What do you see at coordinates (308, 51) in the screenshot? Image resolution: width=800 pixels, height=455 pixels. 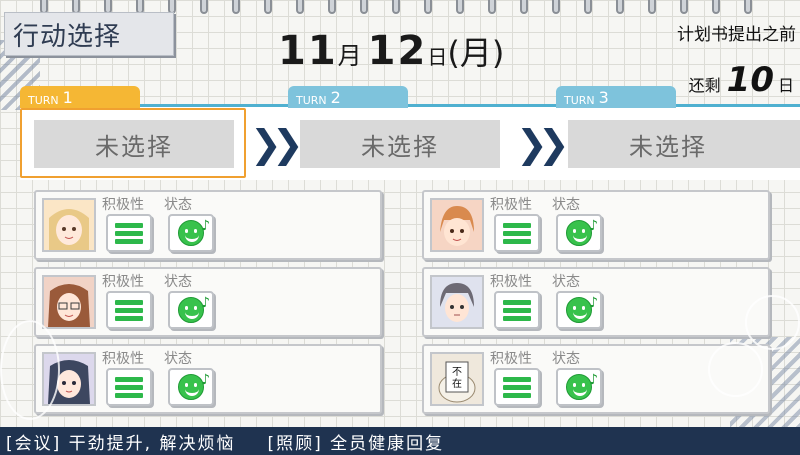 I see `date-month: 11` at bounding box center [308, 51].